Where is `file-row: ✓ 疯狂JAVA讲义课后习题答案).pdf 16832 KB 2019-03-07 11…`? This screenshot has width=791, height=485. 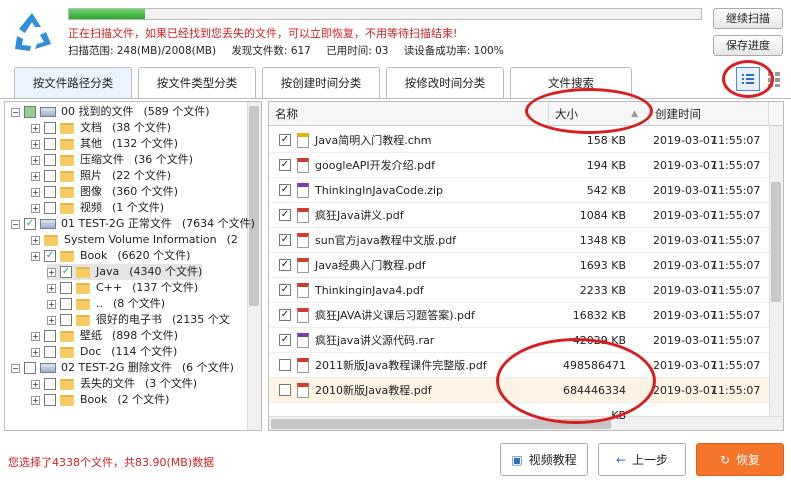 file-row: ✓ 疯狂JAVA讲义课后习题答案).pdf 16832 KB 2019-03-07 11… is located at coordinates (519, 315).